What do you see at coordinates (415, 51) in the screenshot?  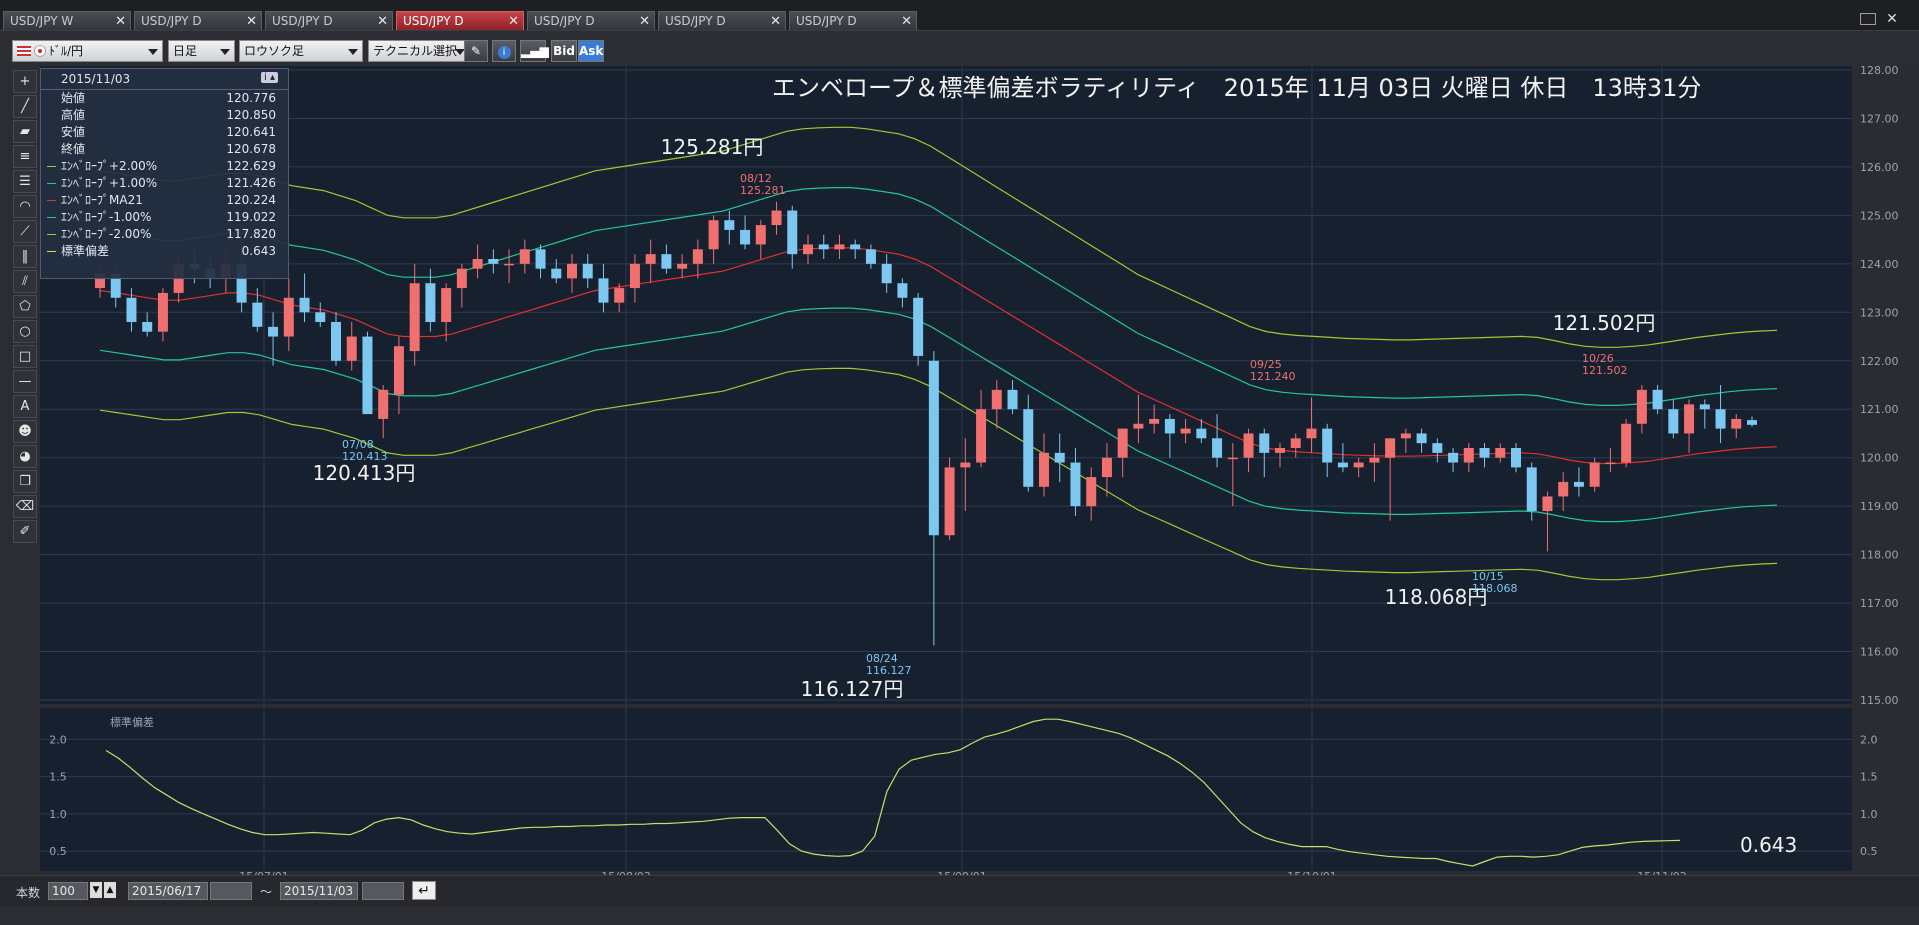 I see `technical-label: テクニカル選択` at bounding box center [415, 51].